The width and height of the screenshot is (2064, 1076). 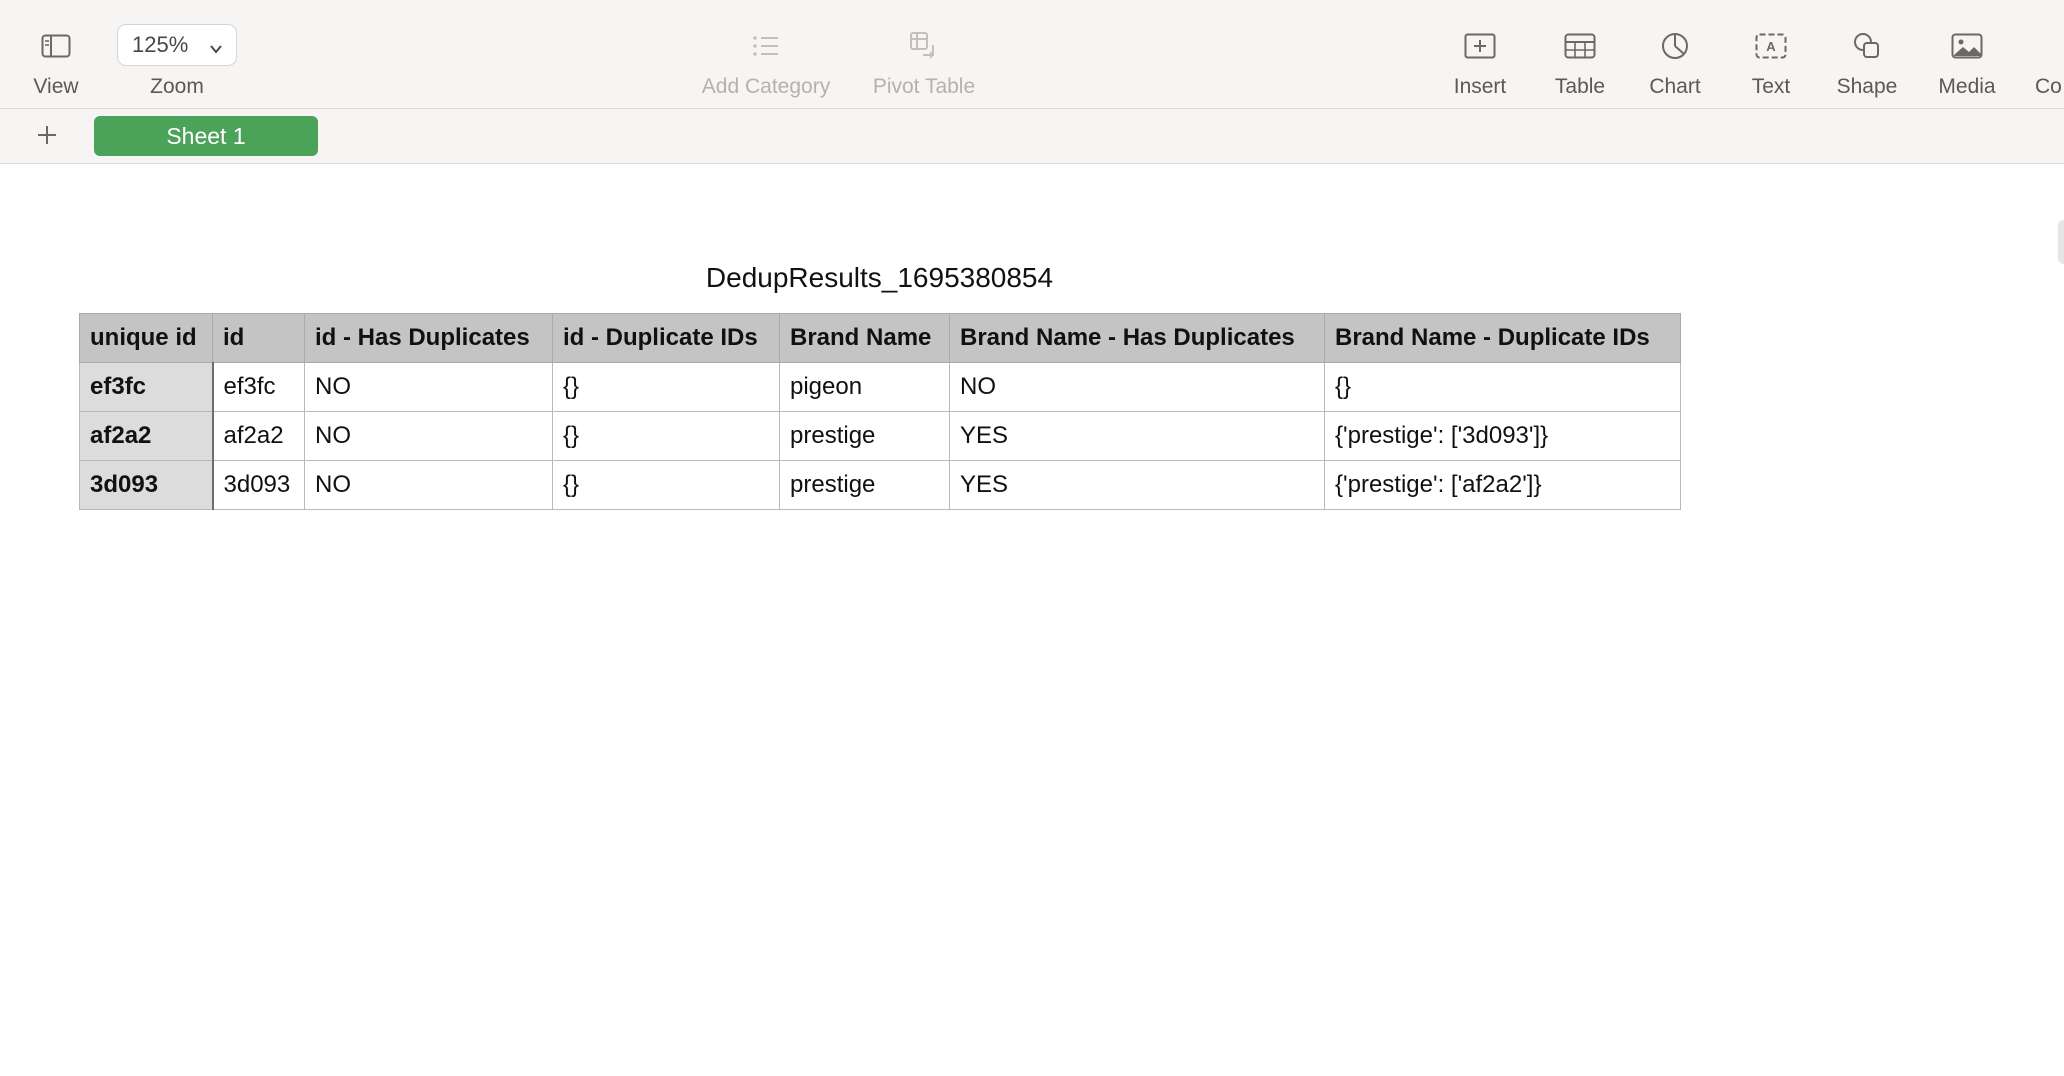 I want to click on chevron-down-icon, so click(x=216, y=50).